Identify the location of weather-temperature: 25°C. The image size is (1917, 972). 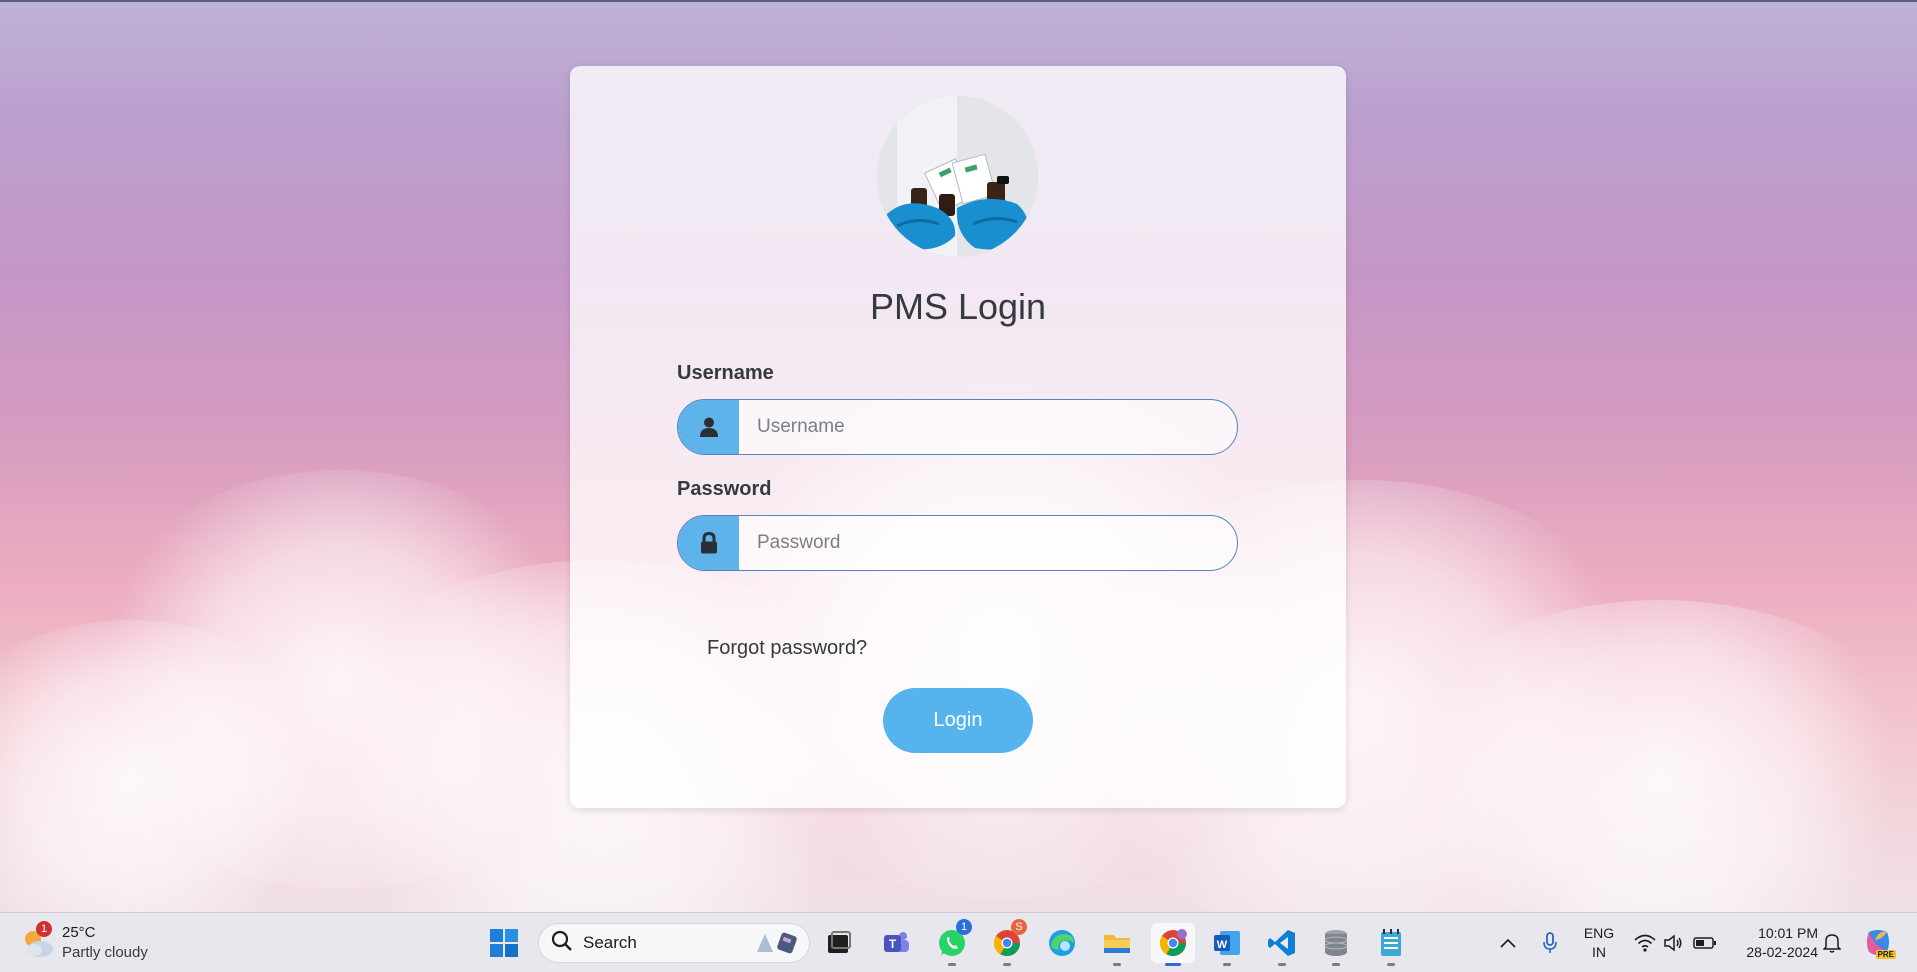
(79, 932).